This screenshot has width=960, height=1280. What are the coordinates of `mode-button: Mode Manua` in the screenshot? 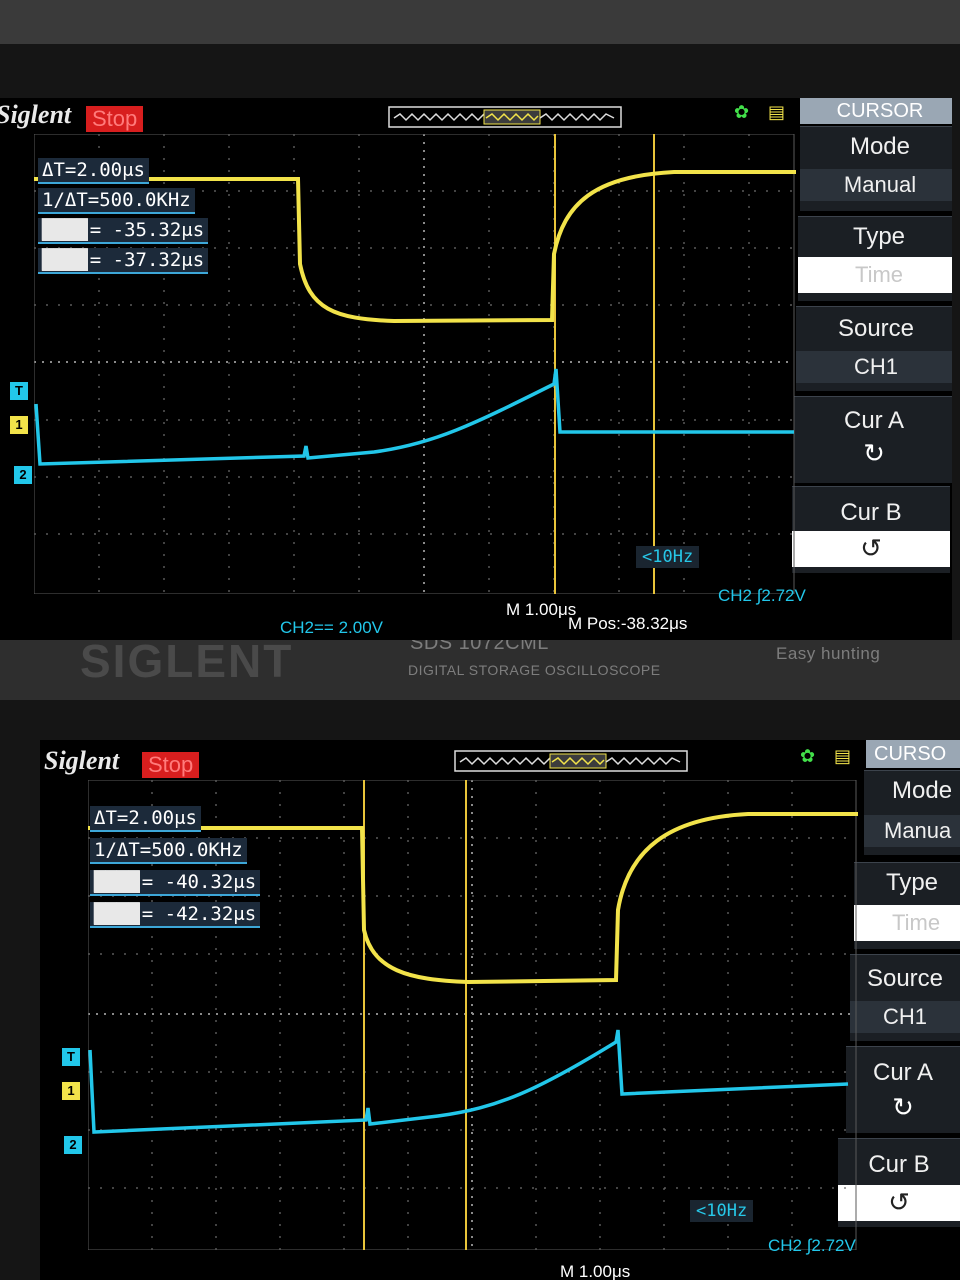 It's located at (912, 812).